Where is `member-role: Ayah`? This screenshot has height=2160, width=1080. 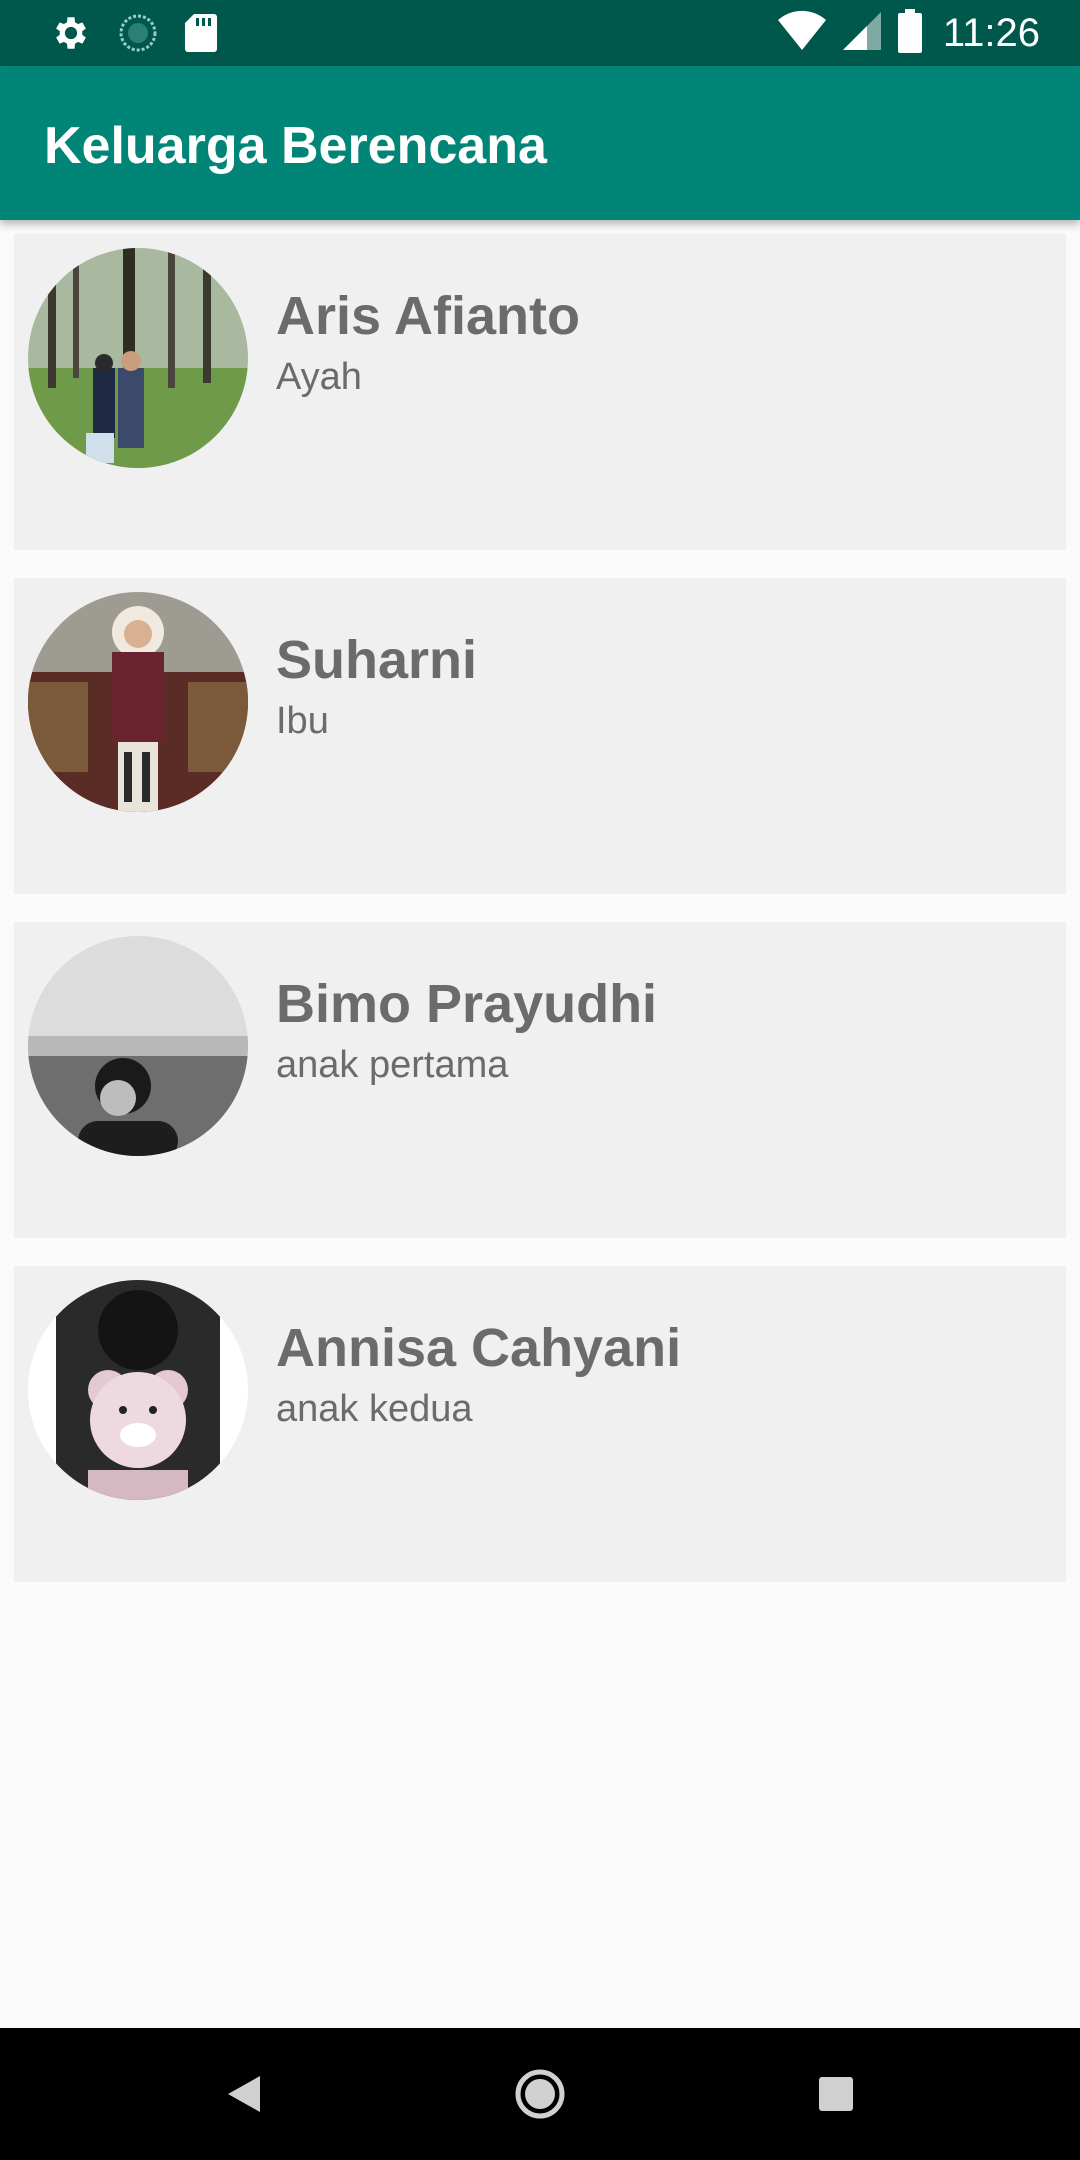 member-role: Ayah is located at coordinates (319, 377).